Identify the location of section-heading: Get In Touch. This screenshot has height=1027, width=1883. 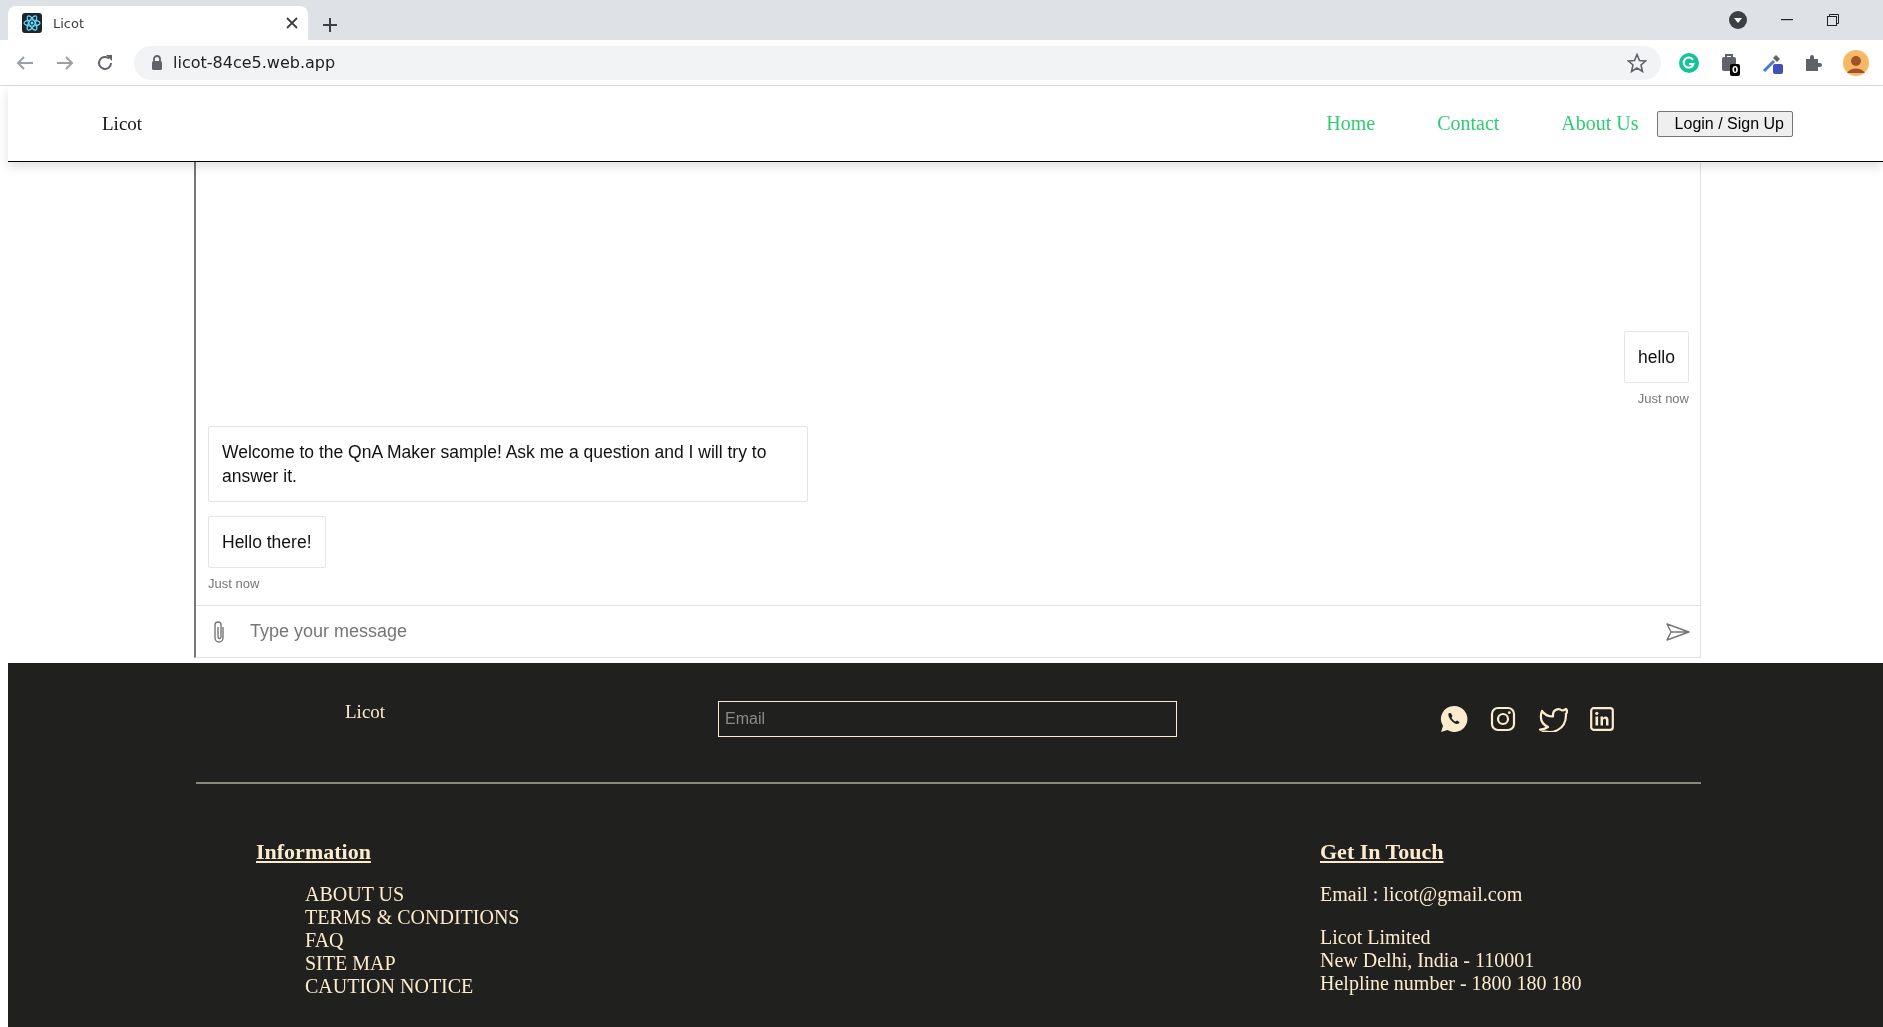
(1382, 852).